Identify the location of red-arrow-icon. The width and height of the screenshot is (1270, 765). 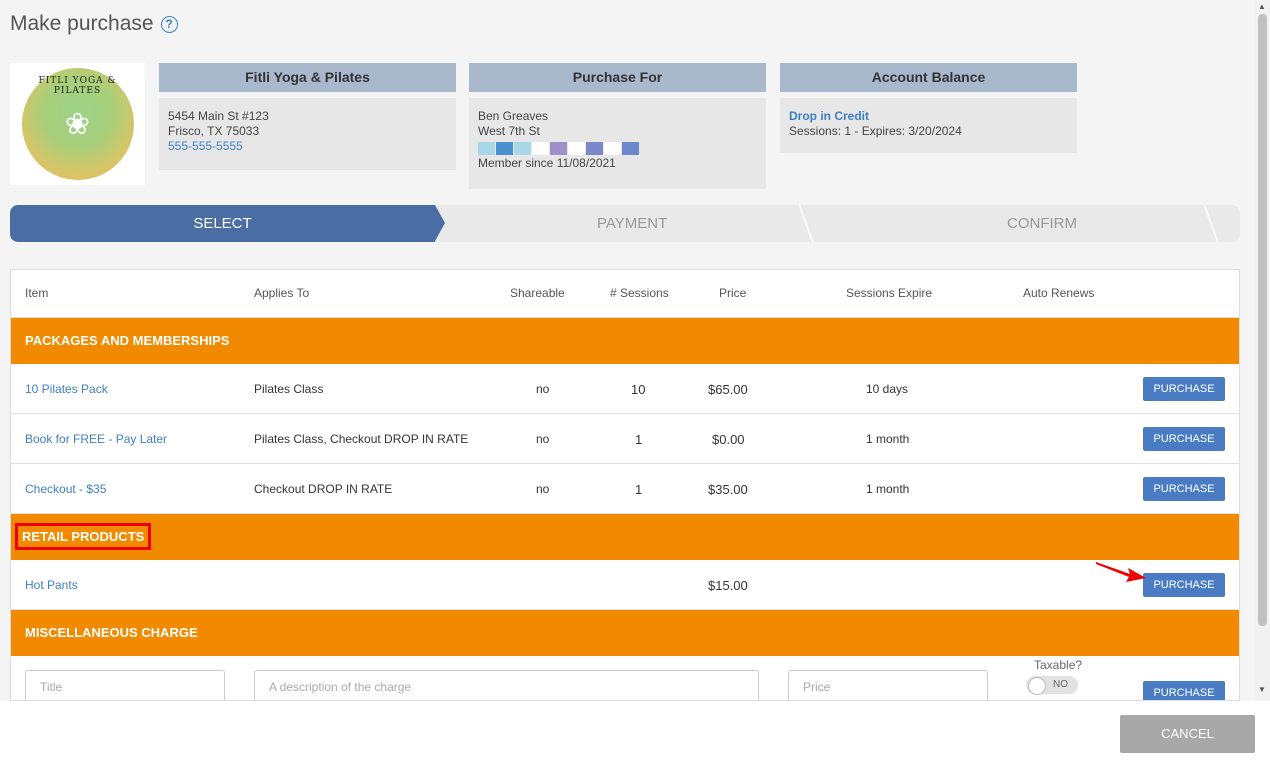
(1121, 572).